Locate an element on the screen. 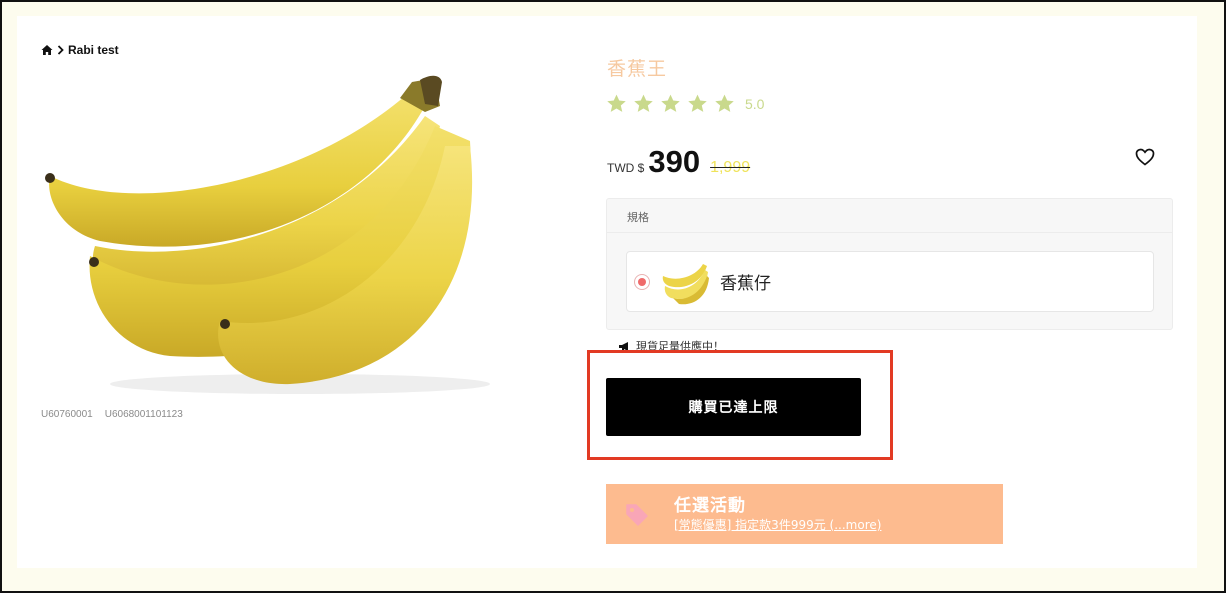  radio-selected-dot is located at coordinates (642, 281).